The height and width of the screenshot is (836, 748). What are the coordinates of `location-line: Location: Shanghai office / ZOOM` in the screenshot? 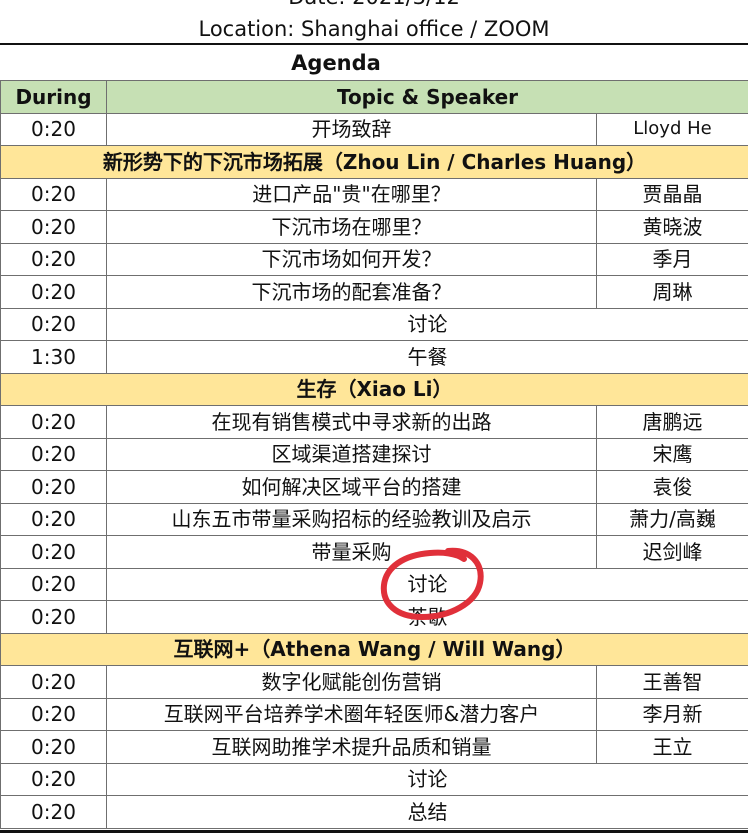 It's located at (374, 29).